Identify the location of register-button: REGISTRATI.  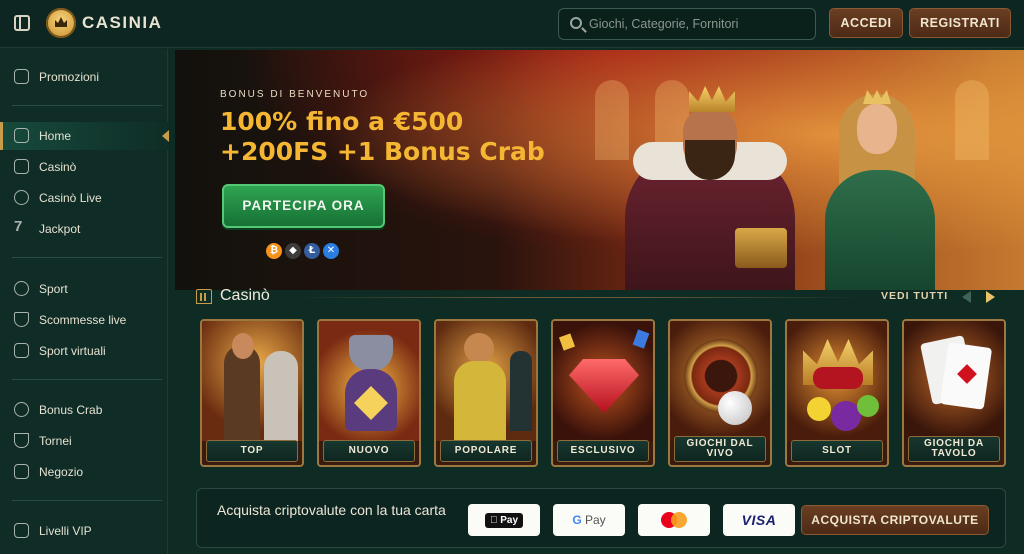
(960, 23).